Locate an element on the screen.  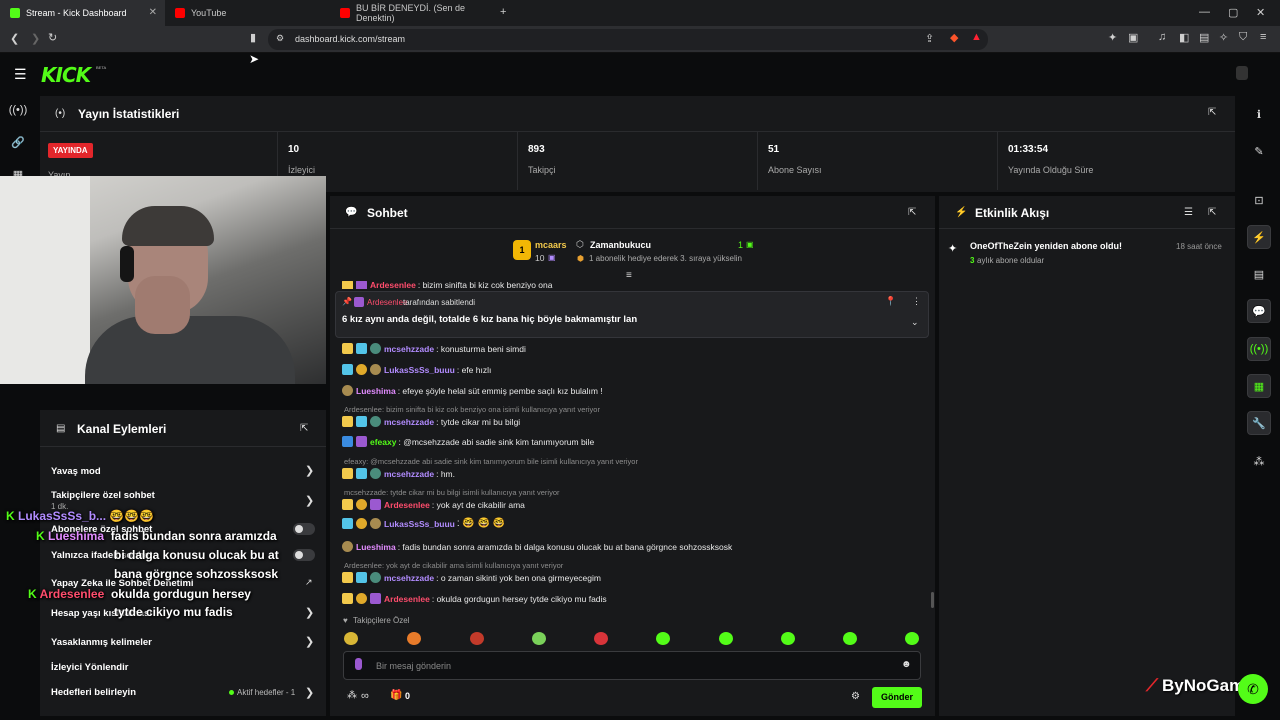
chat-rail-icon: 💬 is located at coordinates (1259, 311).